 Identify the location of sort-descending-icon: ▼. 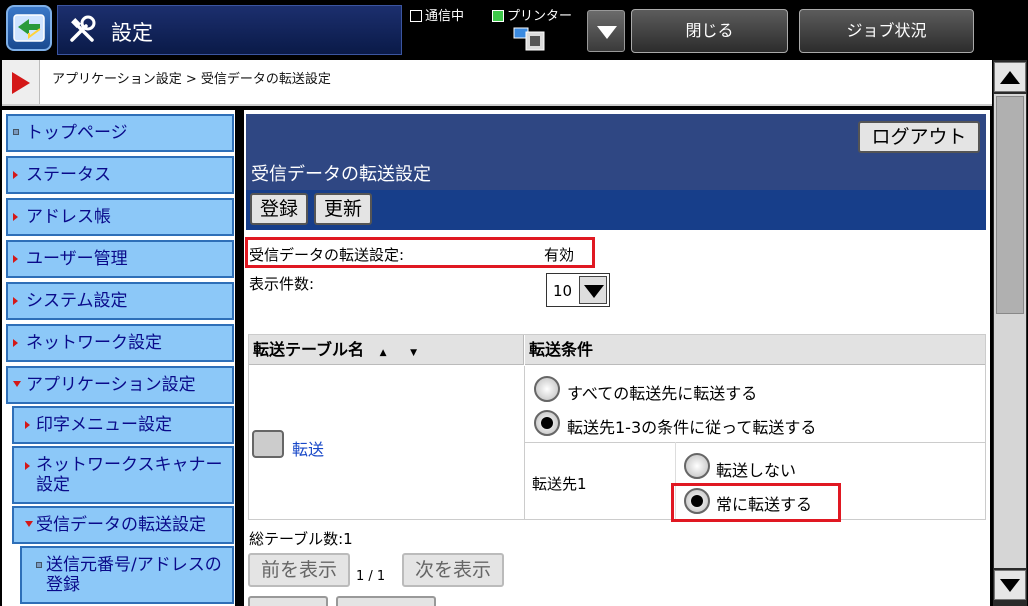
(413, 353).